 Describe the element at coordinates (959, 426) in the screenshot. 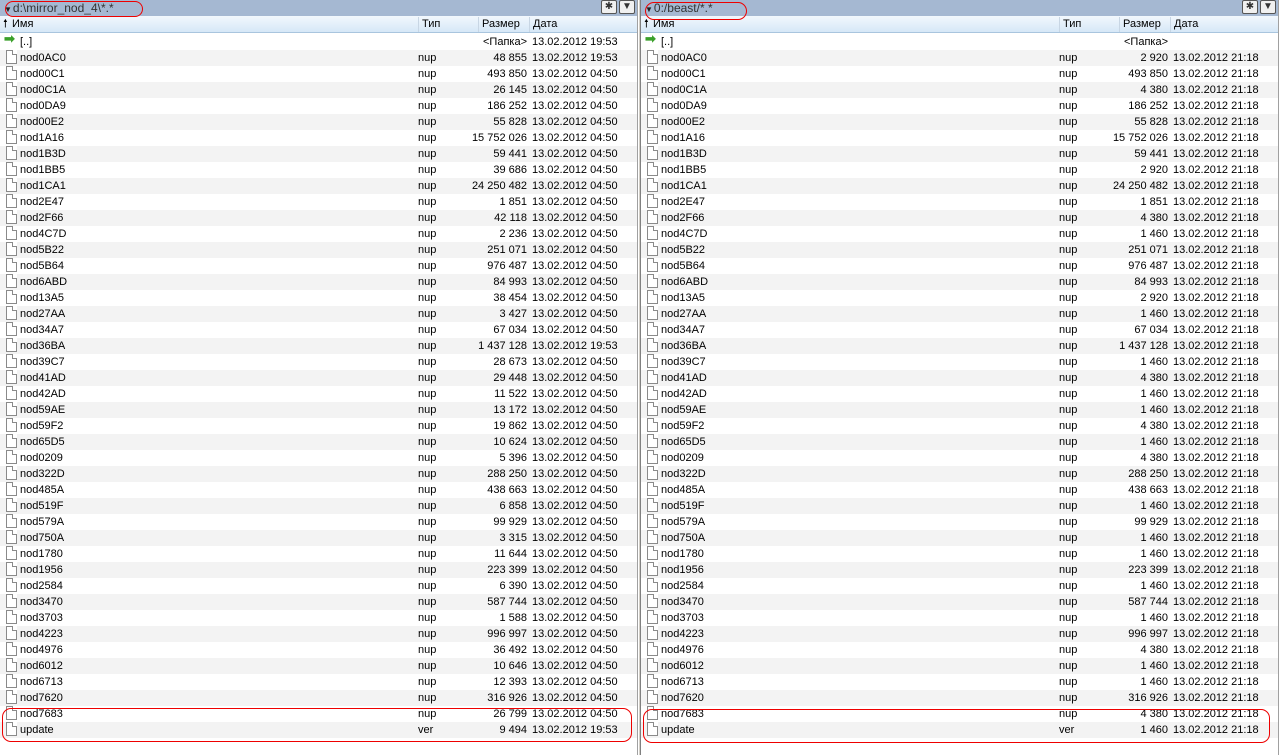

I see `file-row: nod59F2 nup 4 380 13.02.2012 21:18` at that location.